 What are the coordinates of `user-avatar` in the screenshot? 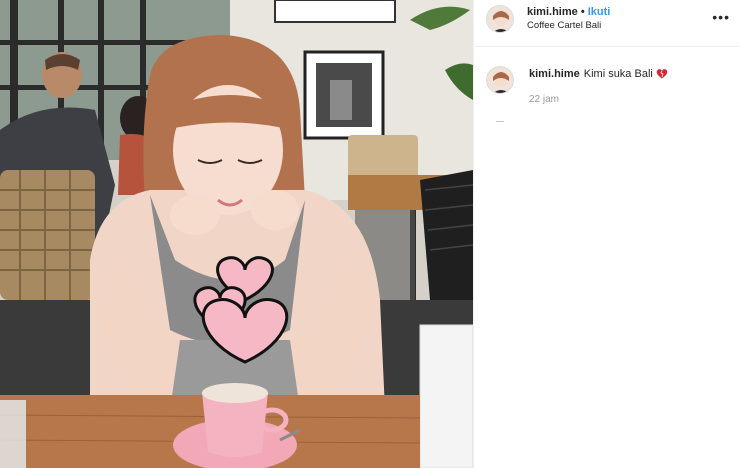 It's located at (500, 19).